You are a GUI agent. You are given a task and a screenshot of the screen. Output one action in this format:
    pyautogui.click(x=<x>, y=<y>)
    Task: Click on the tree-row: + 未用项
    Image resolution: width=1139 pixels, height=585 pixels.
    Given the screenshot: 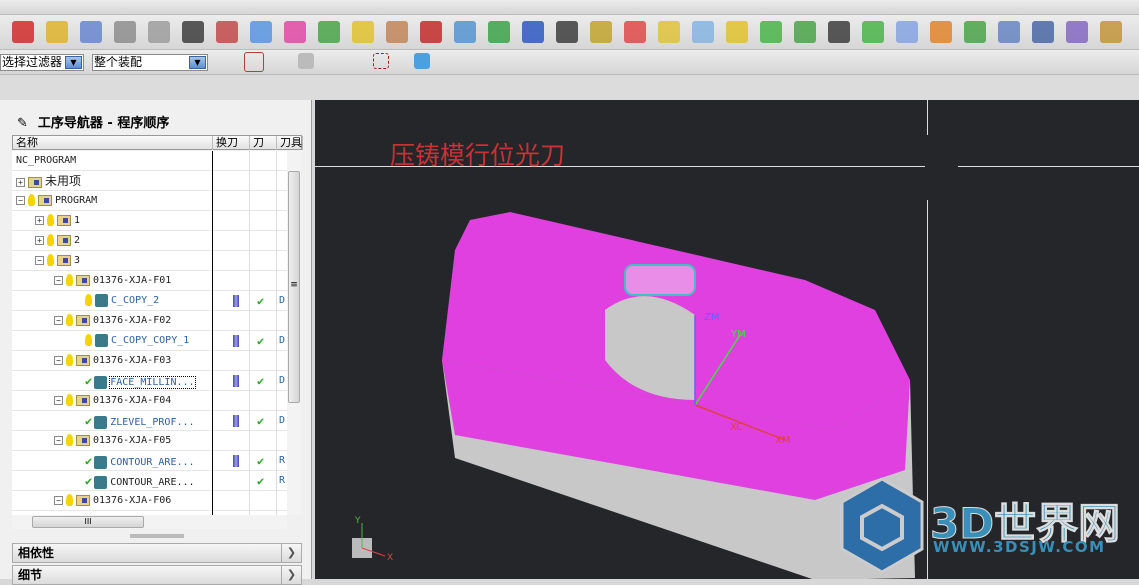 What is the action you would take?
    pyautogui.click(x=149, y=181)
    